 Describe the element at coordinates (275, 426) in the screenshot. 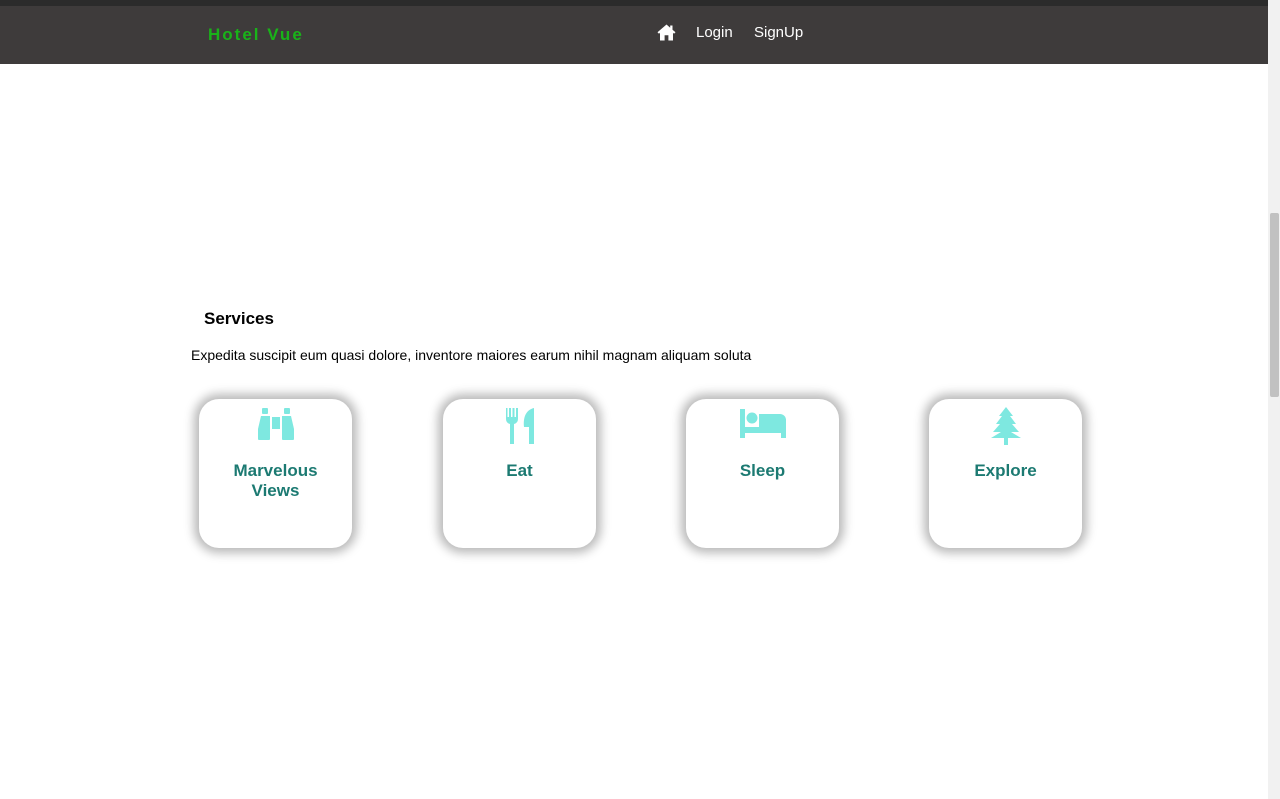

I see `binoculars-icon` at that location.